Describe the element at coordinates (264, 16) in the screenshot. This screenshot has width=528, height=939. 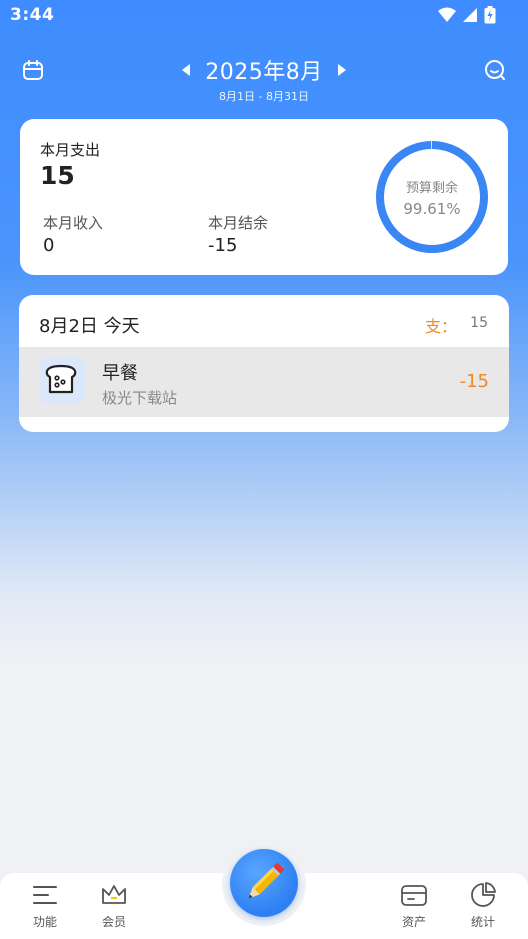
I see `status-bar: 3:44` at that location.